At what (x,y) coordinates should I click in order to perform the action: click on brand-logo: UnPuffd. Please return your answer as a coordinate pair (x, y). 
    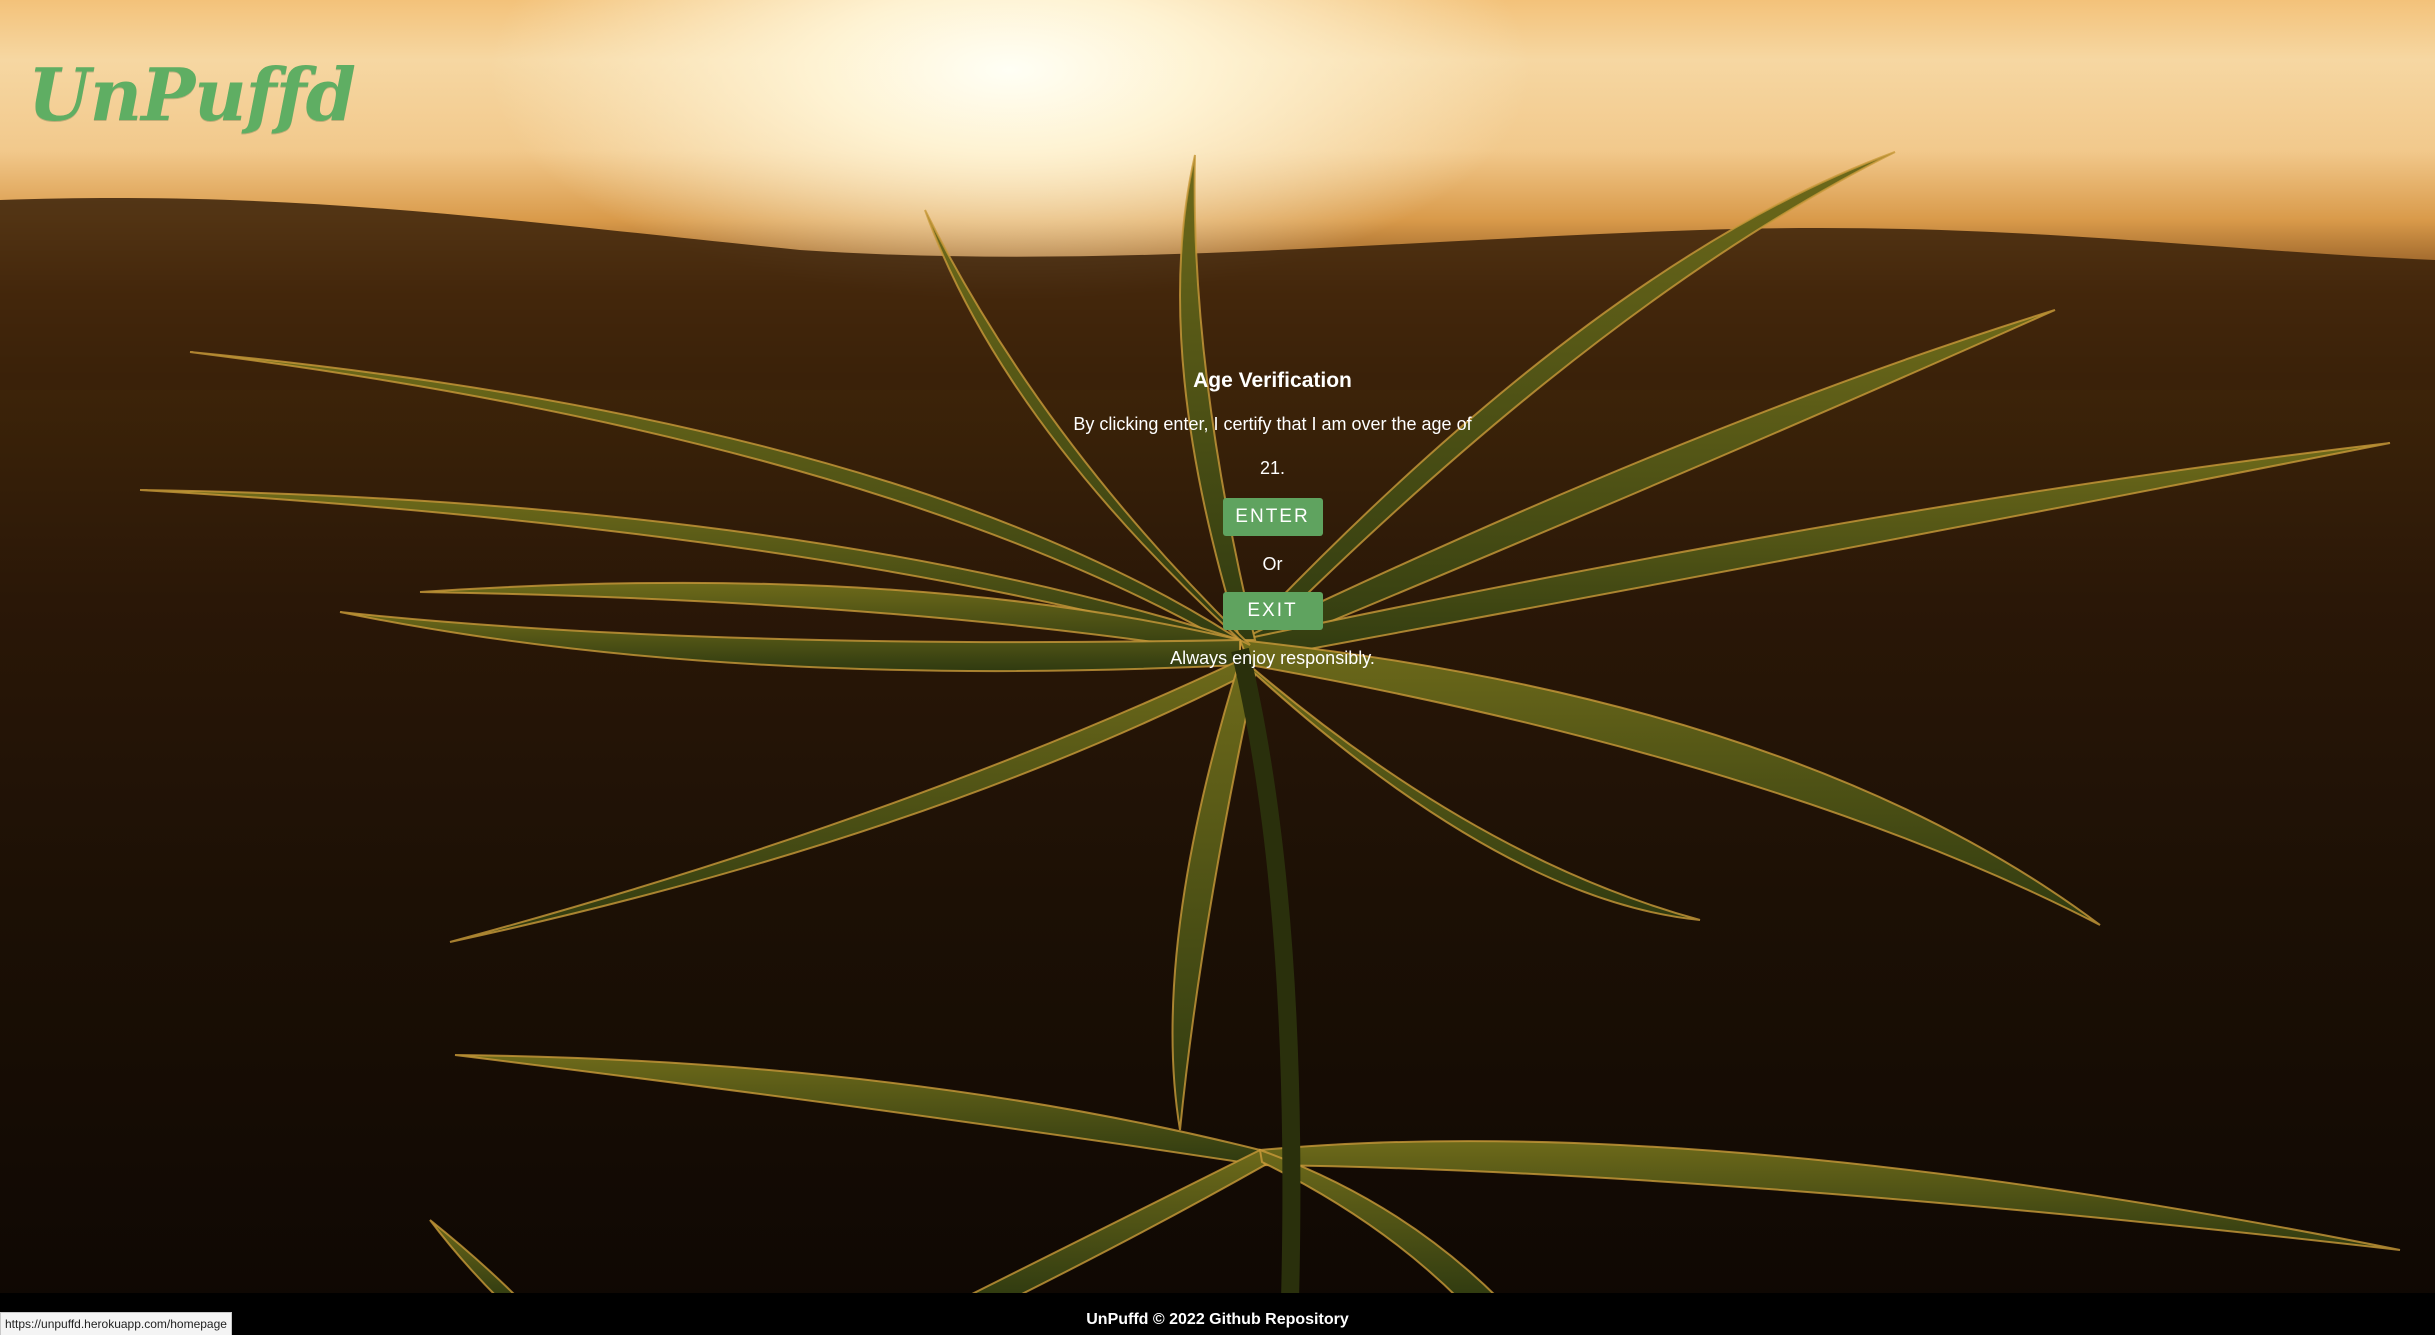
    Looking at the image, I should click on (192, 94).